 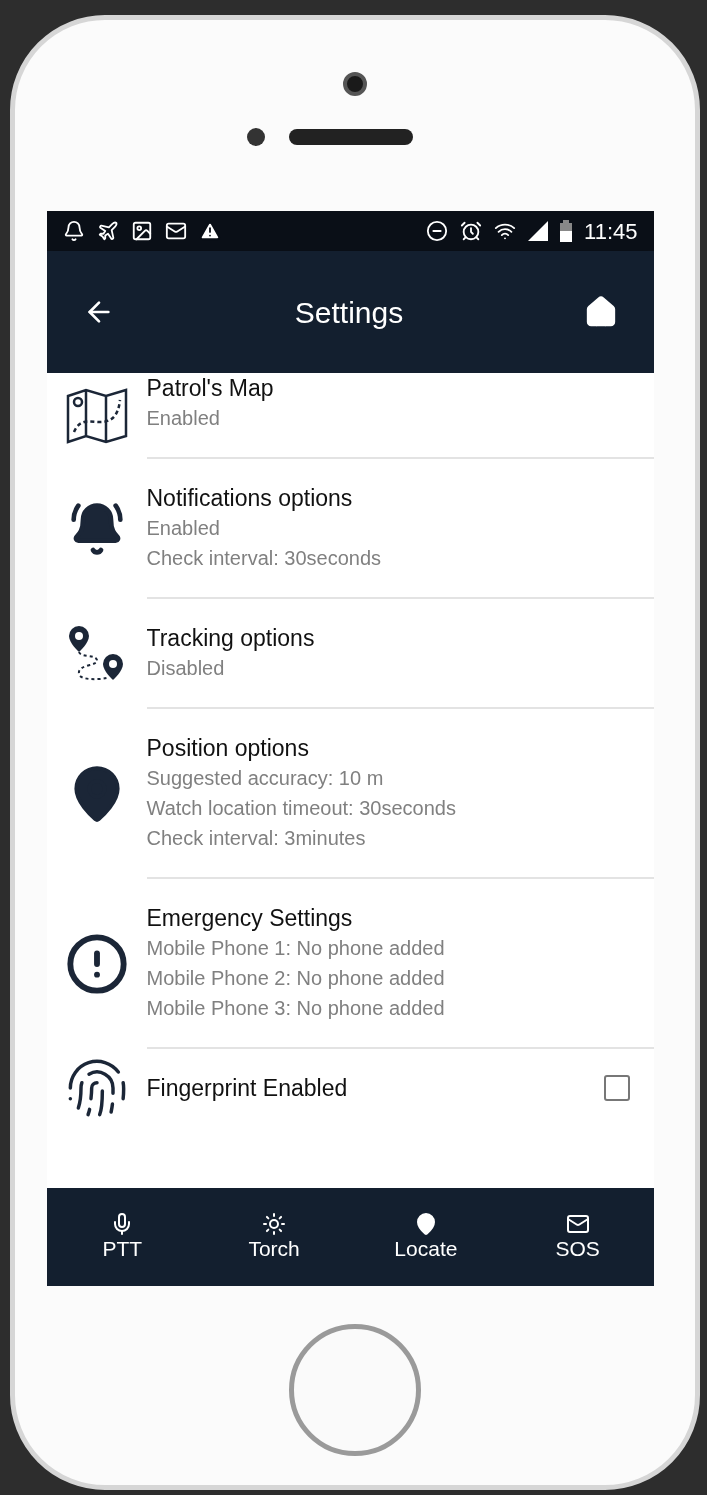 What do you see at coordinates (296, 978) in the screenshot?
I see `setting-detail: Mobile Phone 2: No phone added` at bounding box center [296, 978].